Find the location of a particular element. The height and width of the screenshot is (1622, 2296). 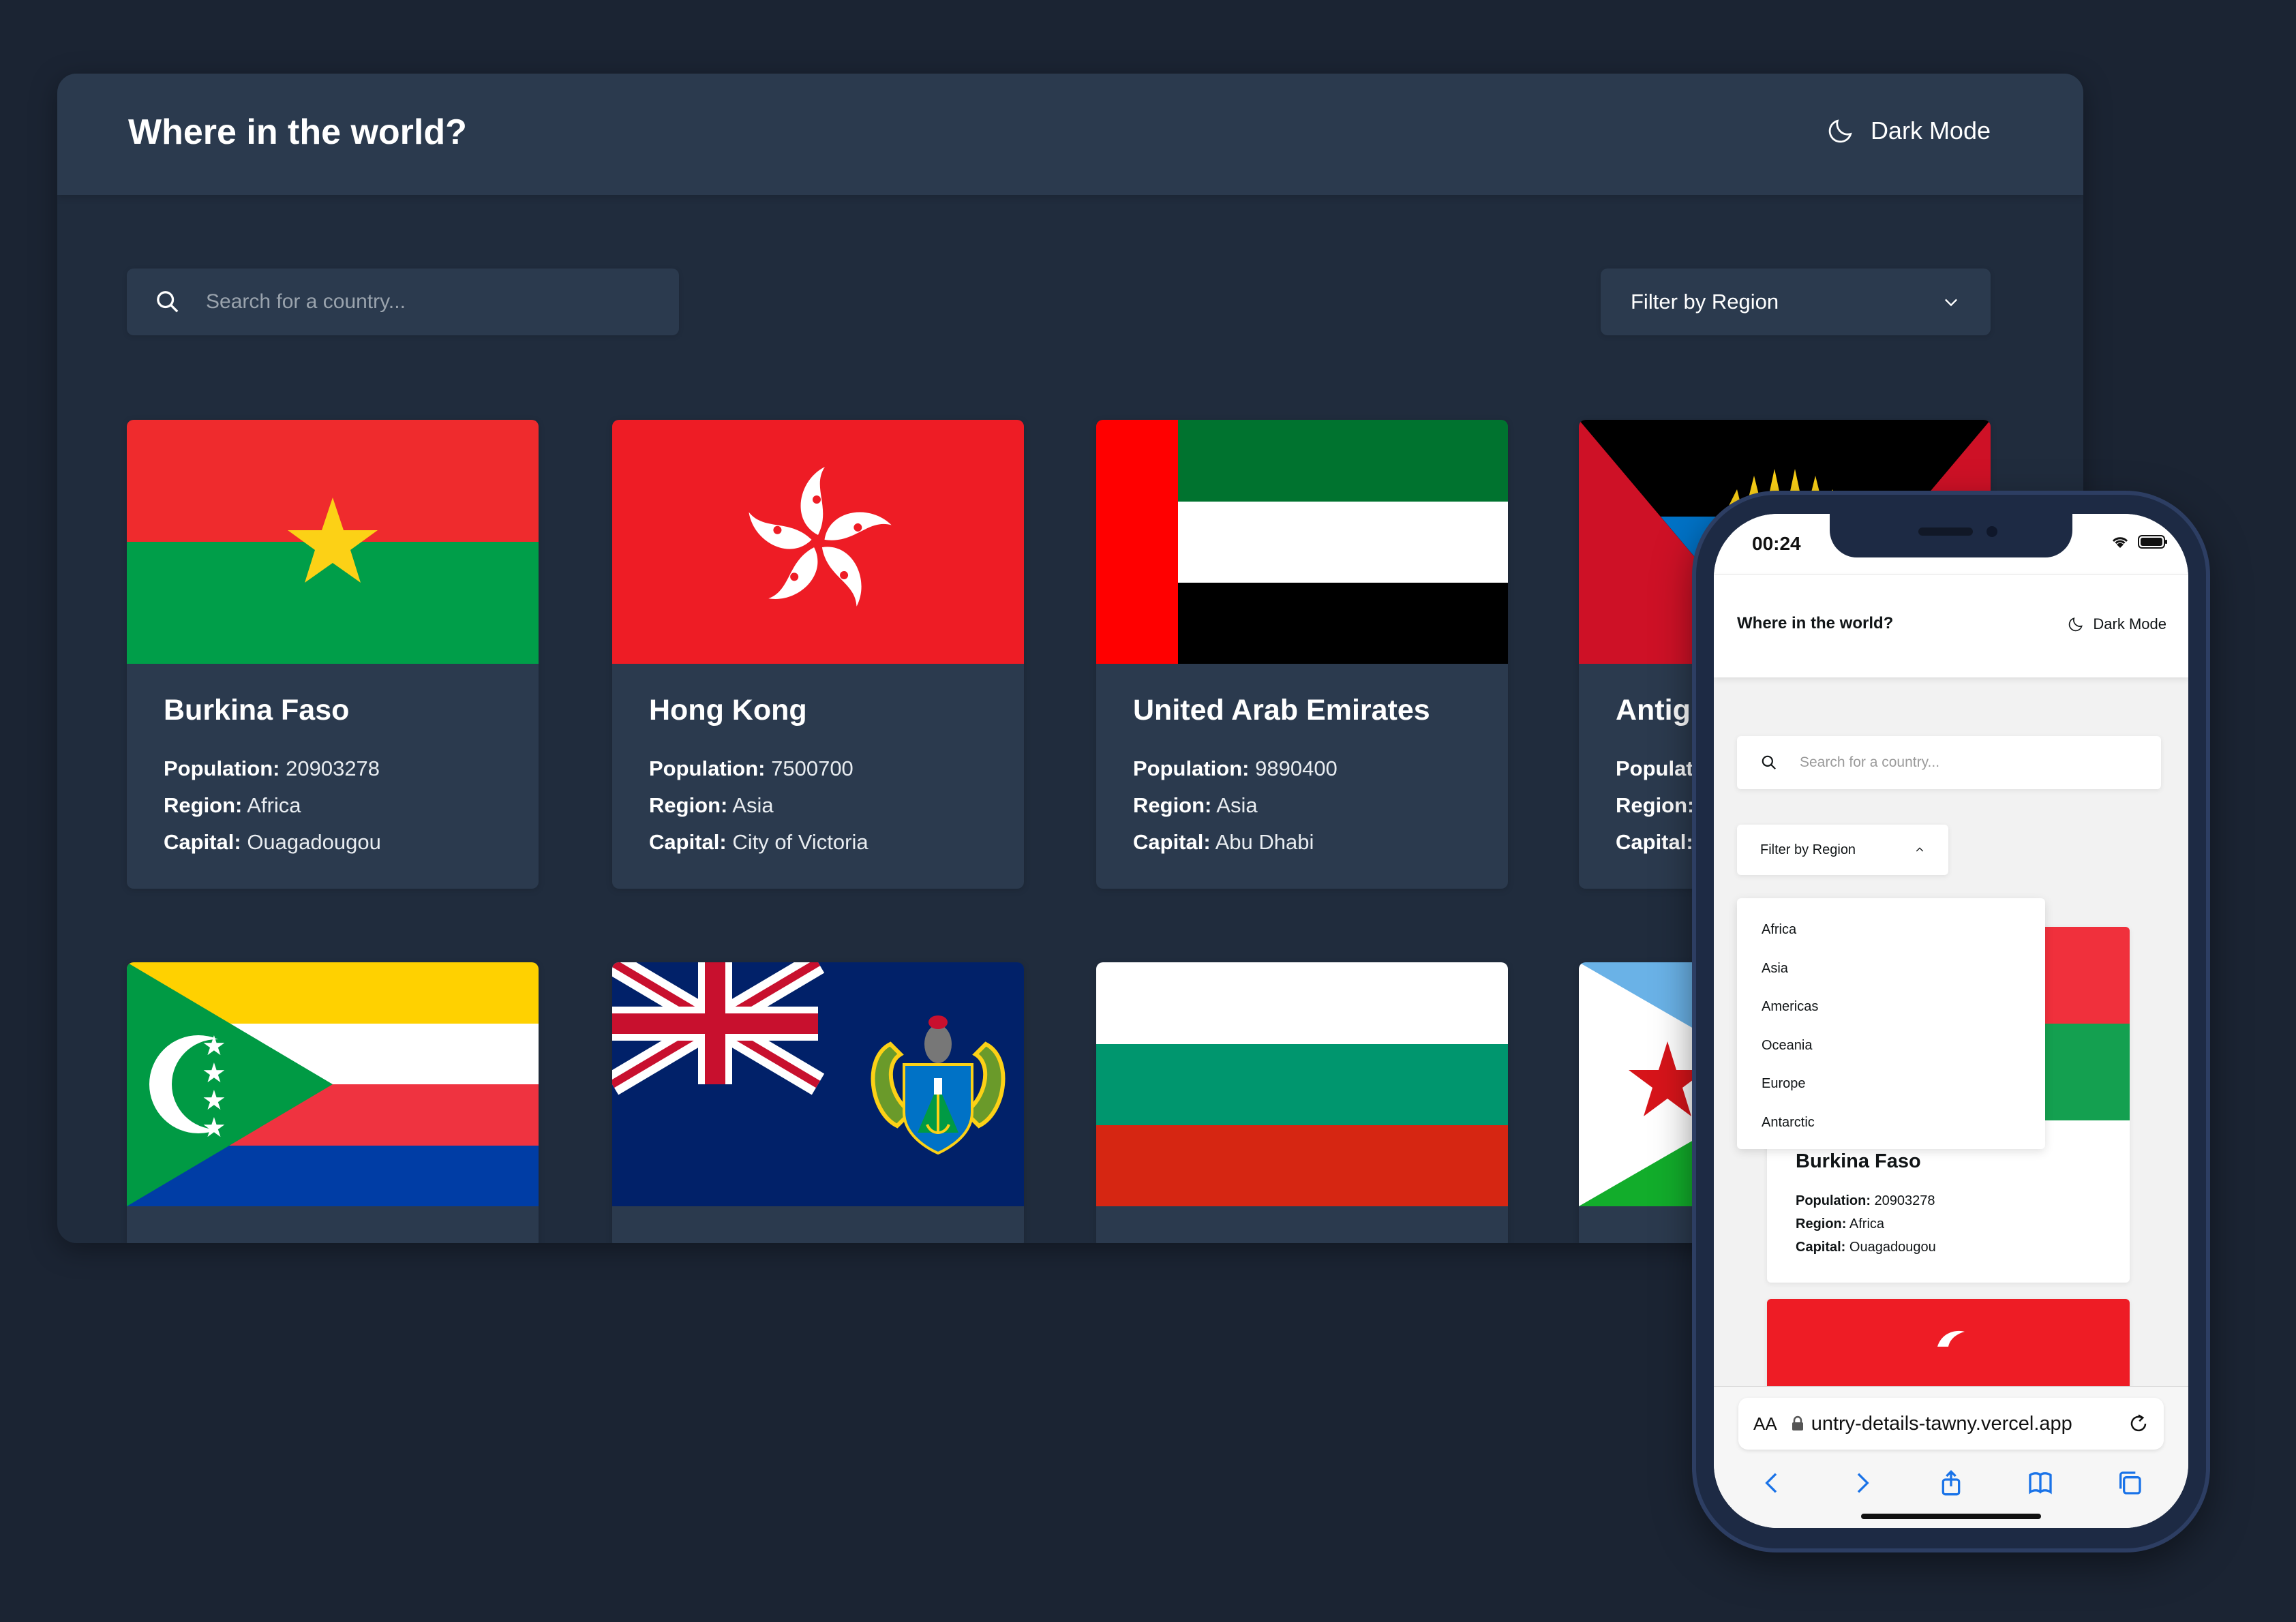

wifi-icon is located at coordinates (2120, 542).